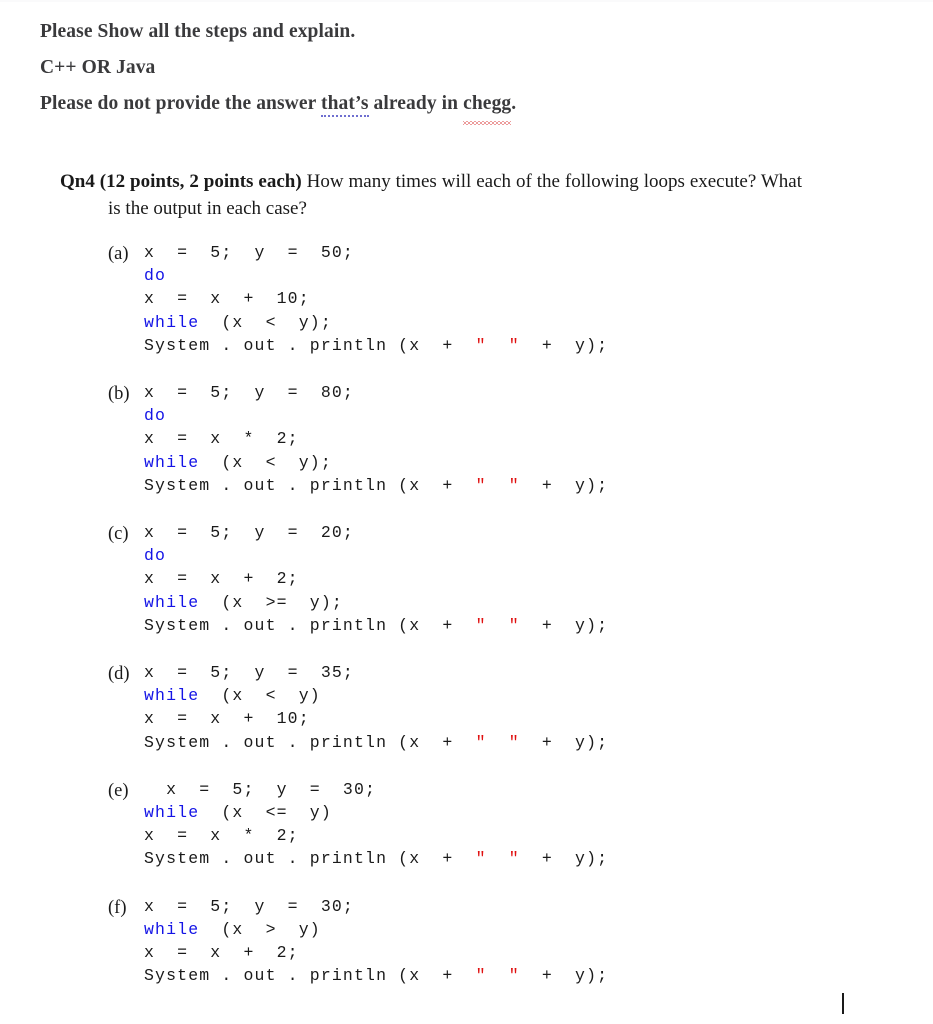  Describe the element at coordinates (466, 1) in the screenshot. I see `page-top-edge` at that location.